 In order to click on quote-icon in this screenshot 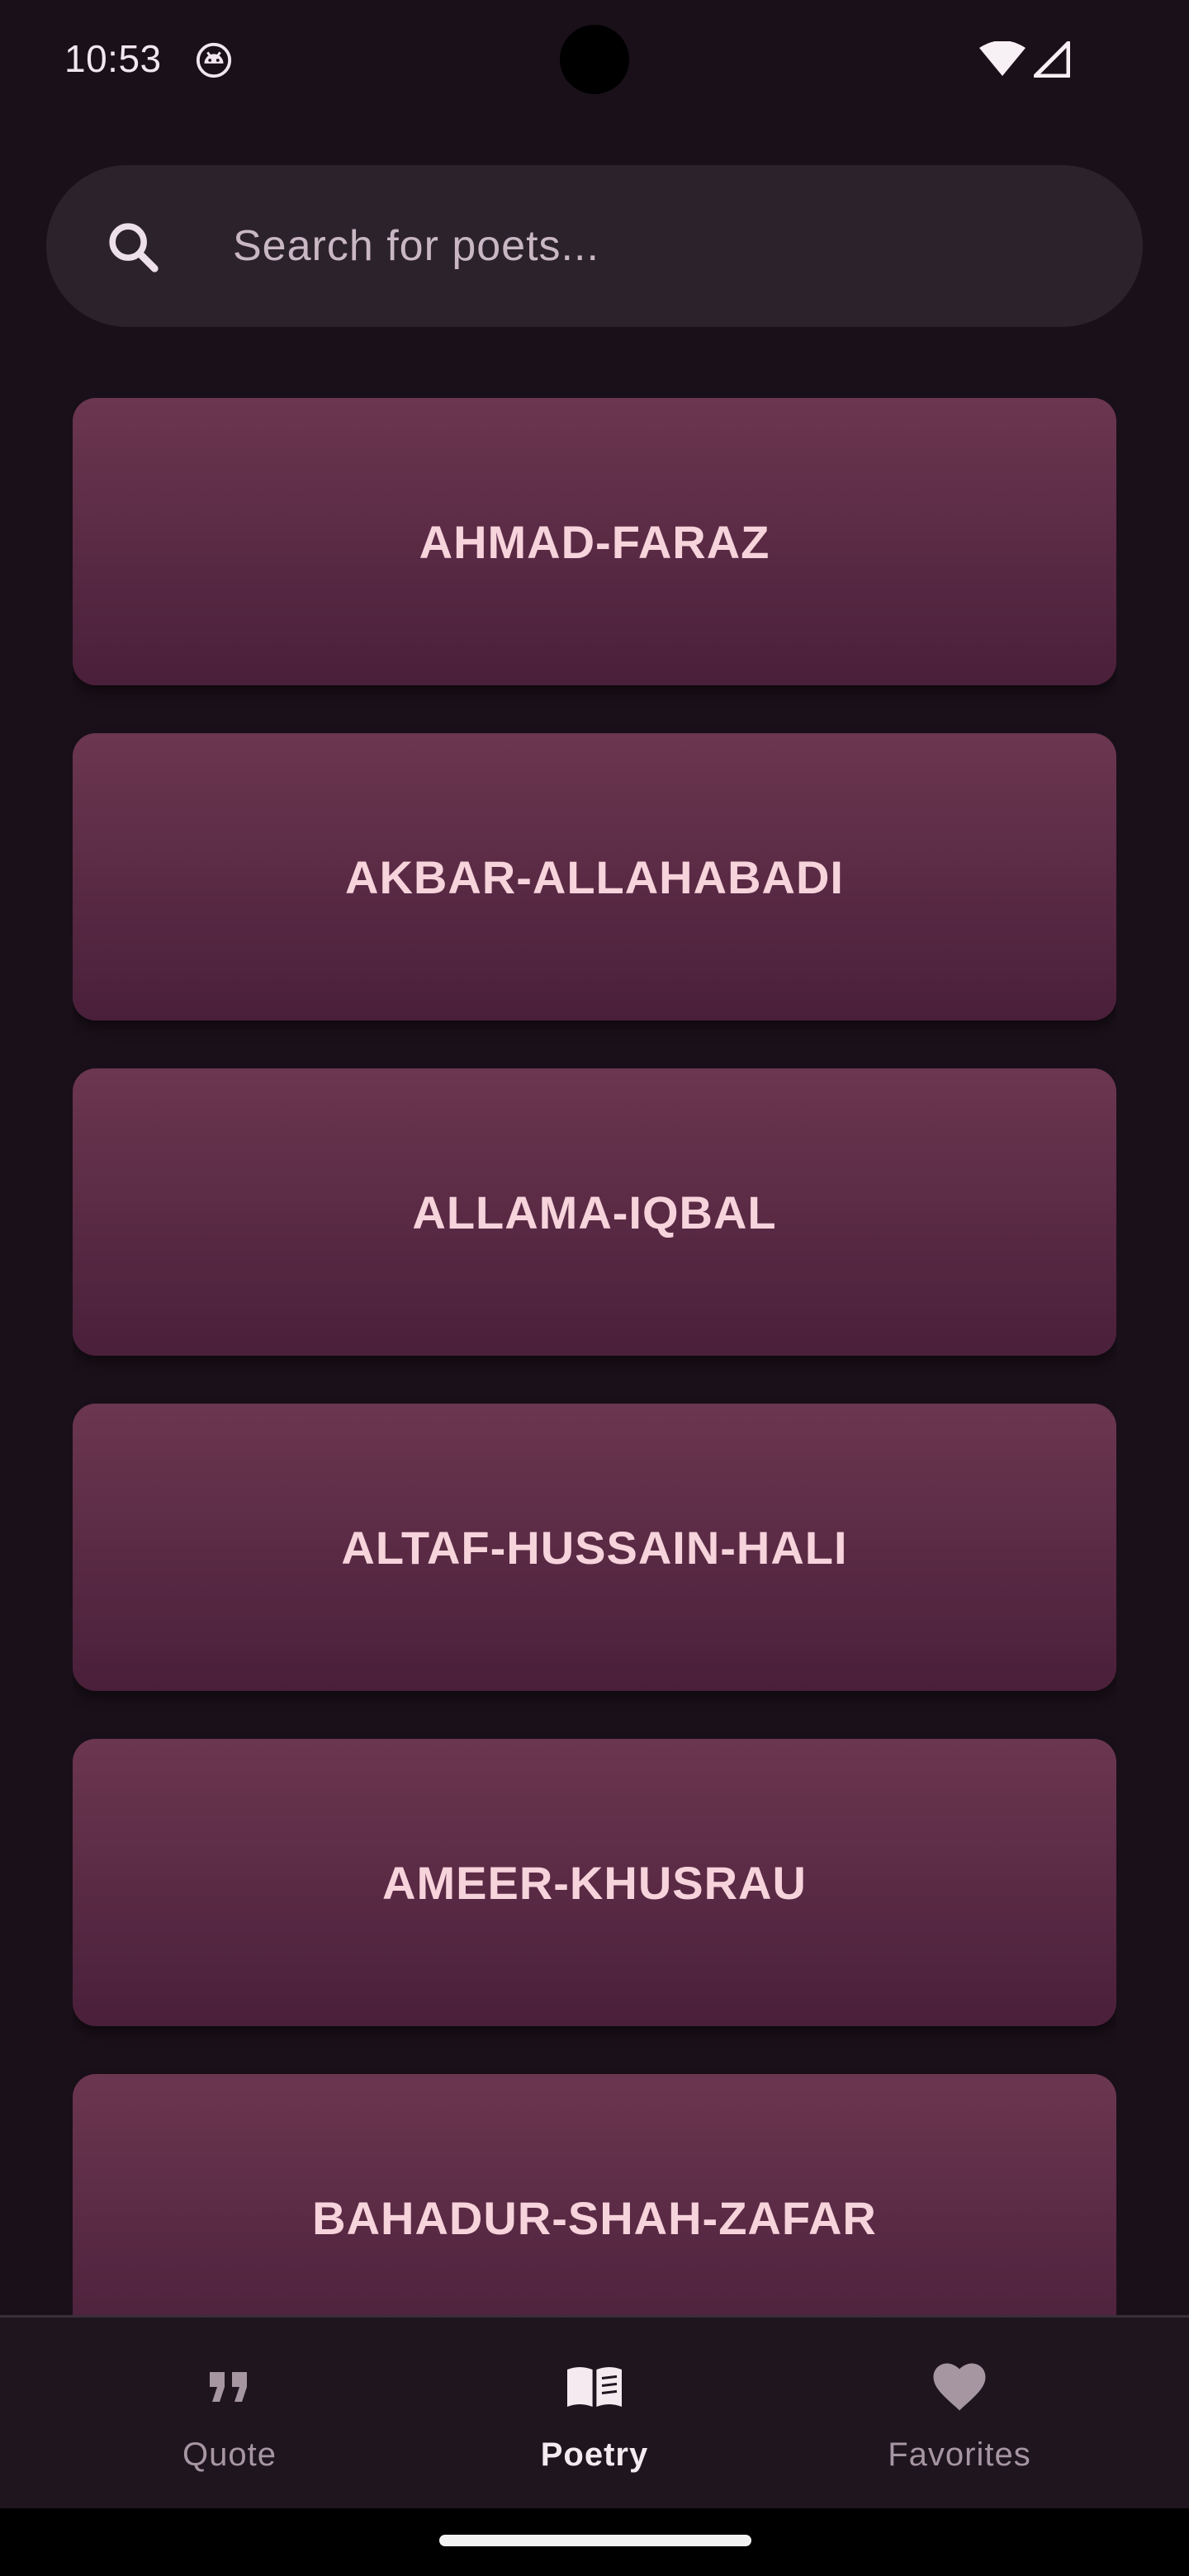, I will do `click(228, 2387)`.